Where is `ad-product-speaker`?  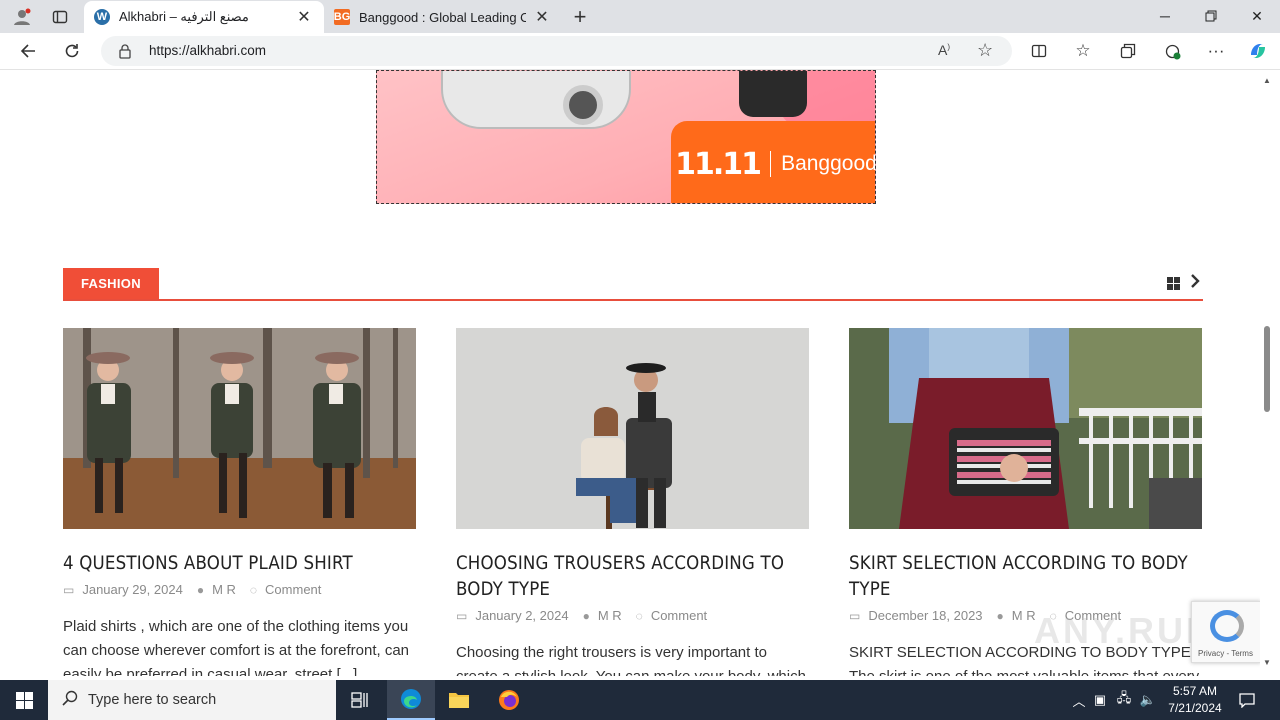
ad-product-speaker is located at coordinates (773, 94).